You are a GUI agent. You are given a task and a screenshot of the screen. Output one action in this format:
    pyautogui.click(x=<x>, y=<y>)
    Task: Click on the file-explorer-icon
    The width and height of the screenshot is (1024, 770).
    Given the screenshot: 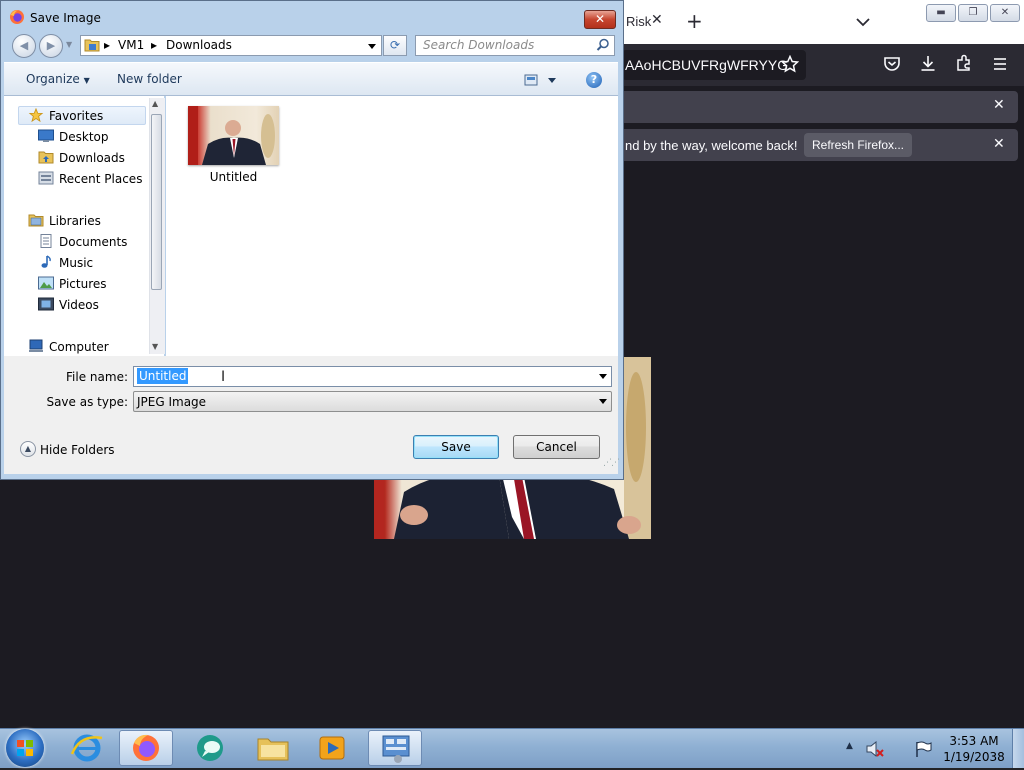 What is the action you would take?
    pyautogui.click(x=273, y=749)
    